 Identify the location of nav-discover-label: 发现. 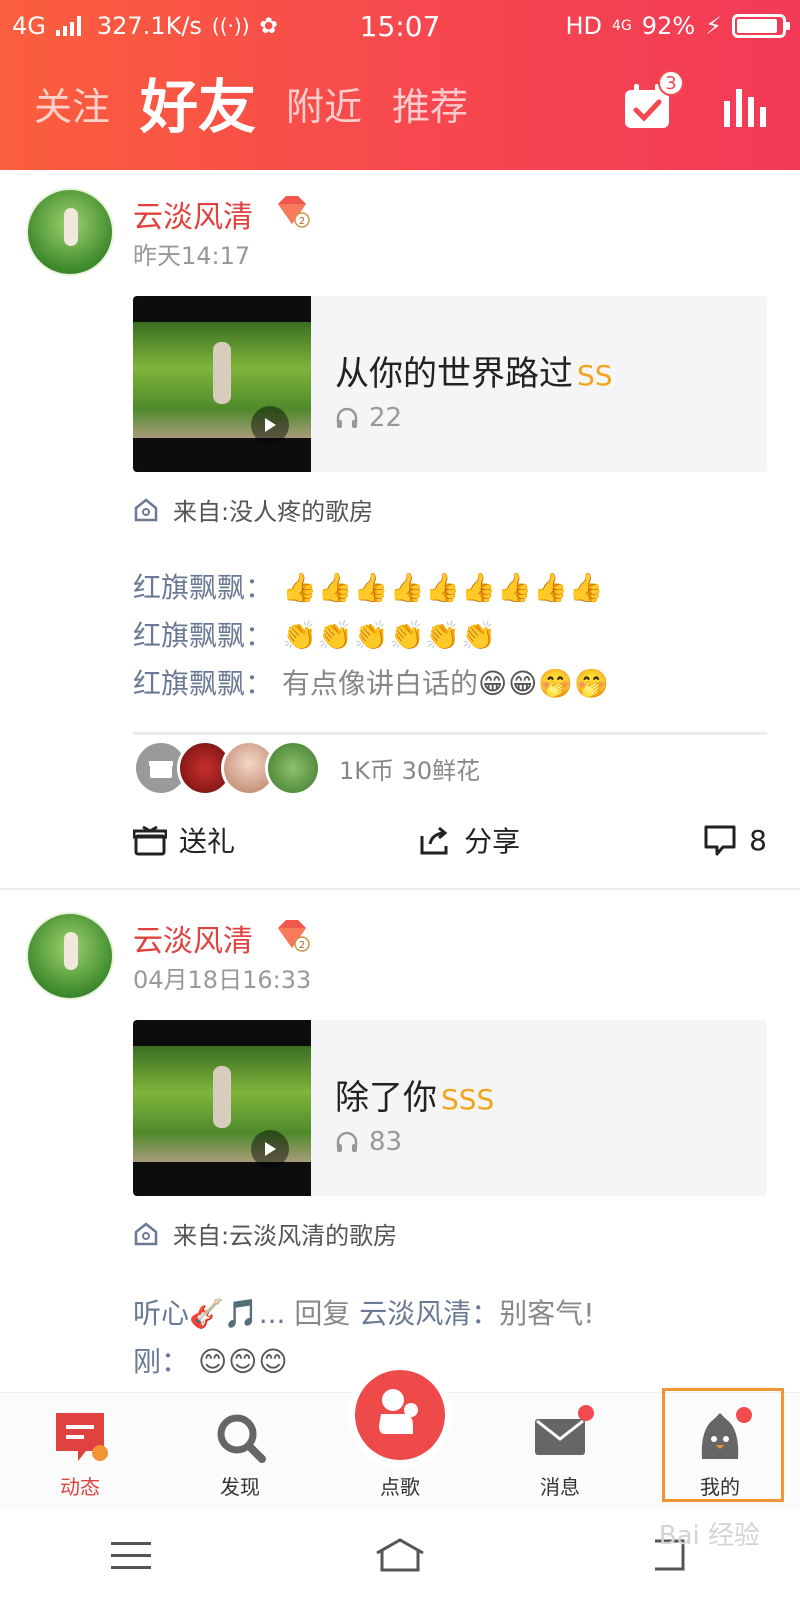
(240, 1487).